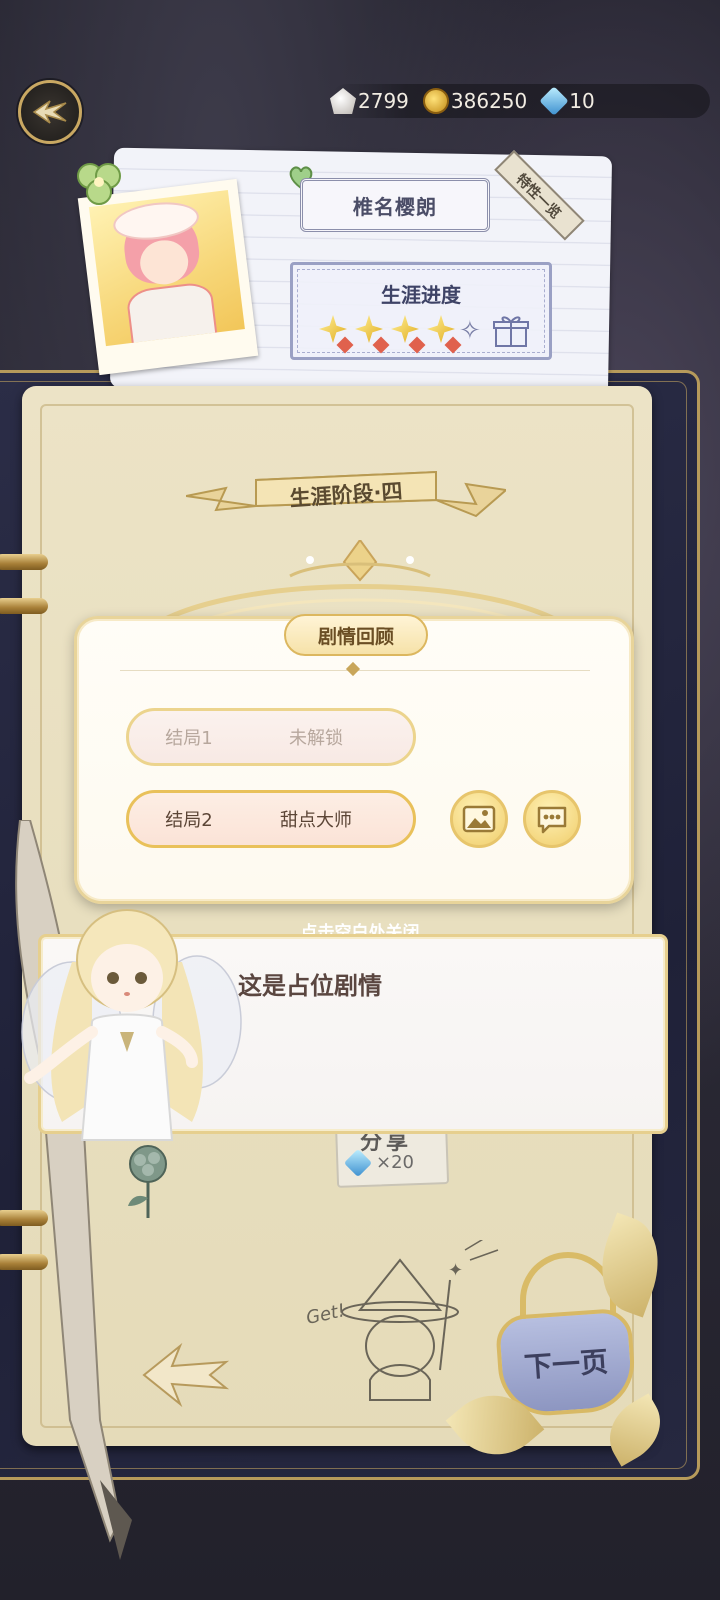 Image resolution: width=720 pixels, height=1600 pixels. I want to click on share-reward: ×20, so click(378, 1162).